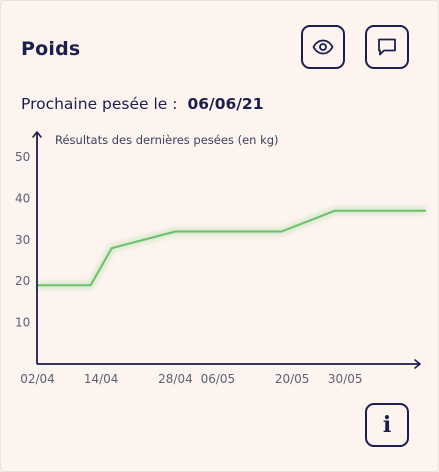  I want to click on y-axis-ticks: 10 20 30 40 50, so click(22, 240).